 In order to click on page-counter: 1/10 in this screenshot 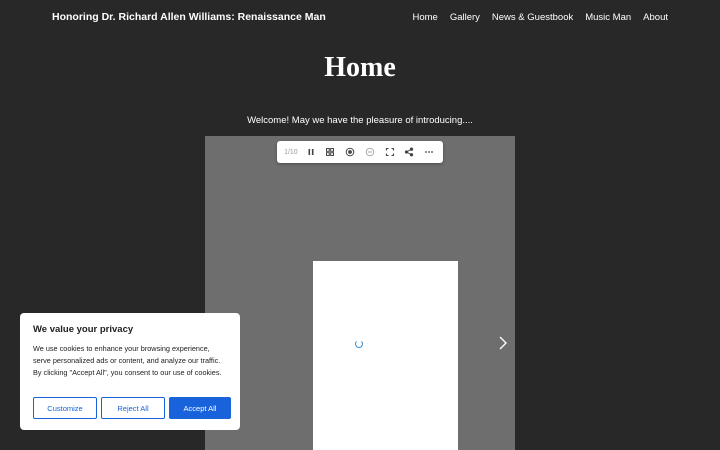, I will do `click(291, 152)`.